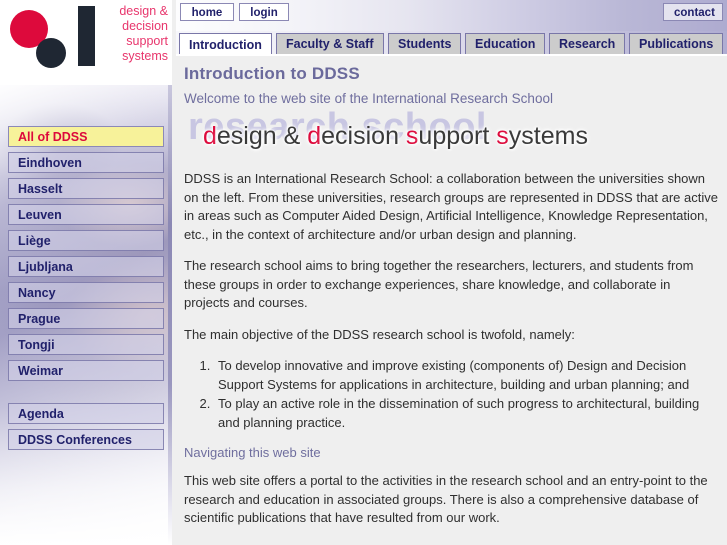 The width and height of the screenshot is (727, 545). What do you see at coordinates (693, 12) in the screenshot?
I see `contact-button: contact` at bounding box center [693, 12].